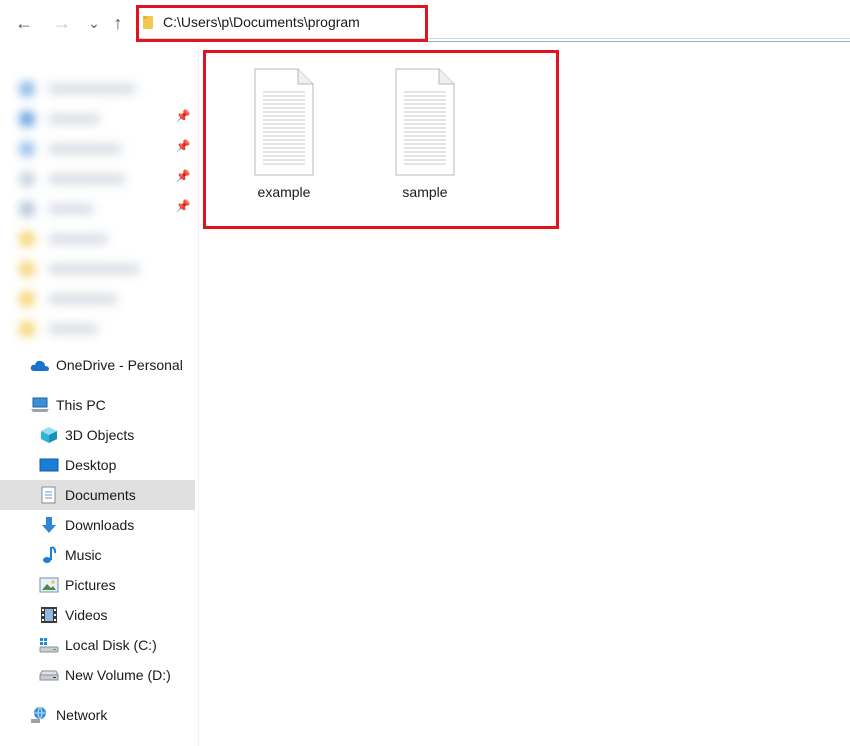 The height and width of the screenshot is (746, 850). Describe the element at coordinates (49, 465) in the screenshot. I see `desktop-icon` at that location.